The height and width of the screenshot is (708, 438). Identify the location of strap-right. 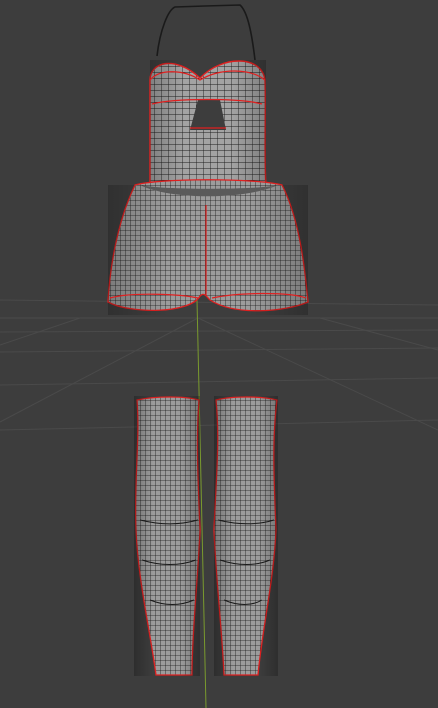
(230, 32).